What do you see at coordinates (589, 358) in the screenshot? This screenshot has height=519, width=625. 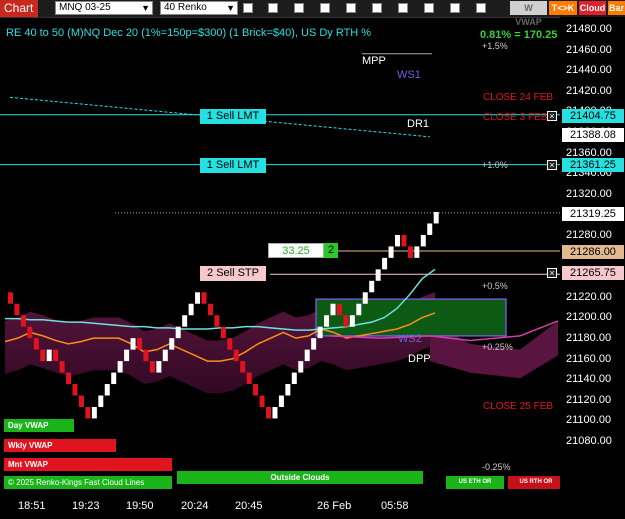 I see `price-tick: 21160.00` at bounding box center [589, 358].